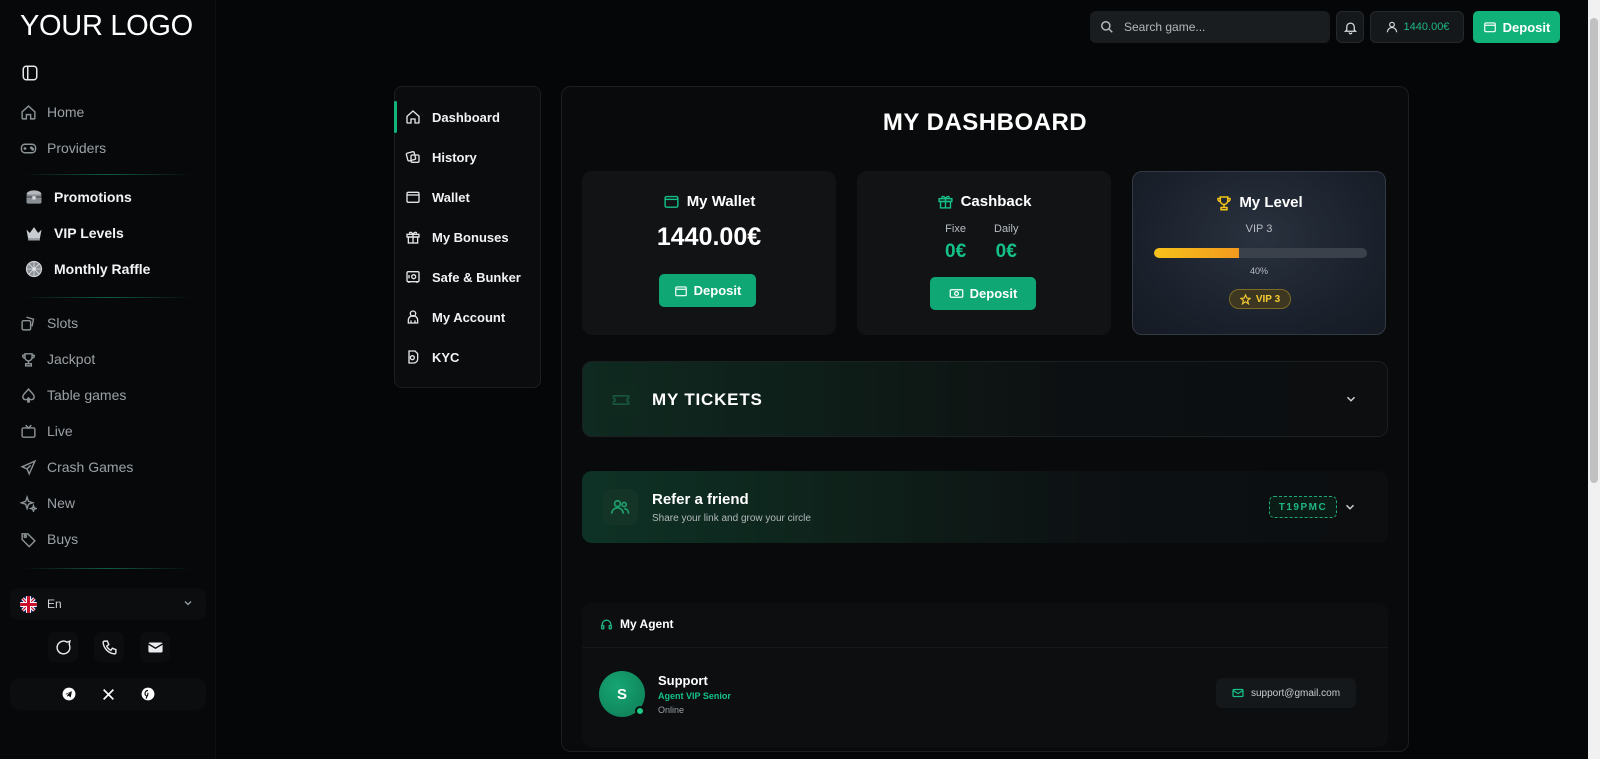  I want to click on language-label: En, so click(54, 604).